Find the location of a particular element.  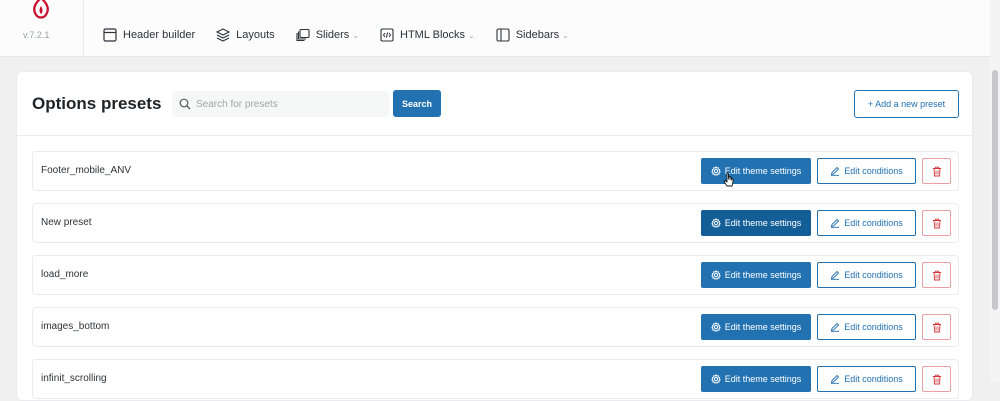

scrollbar is located at coordinates (995, 191).